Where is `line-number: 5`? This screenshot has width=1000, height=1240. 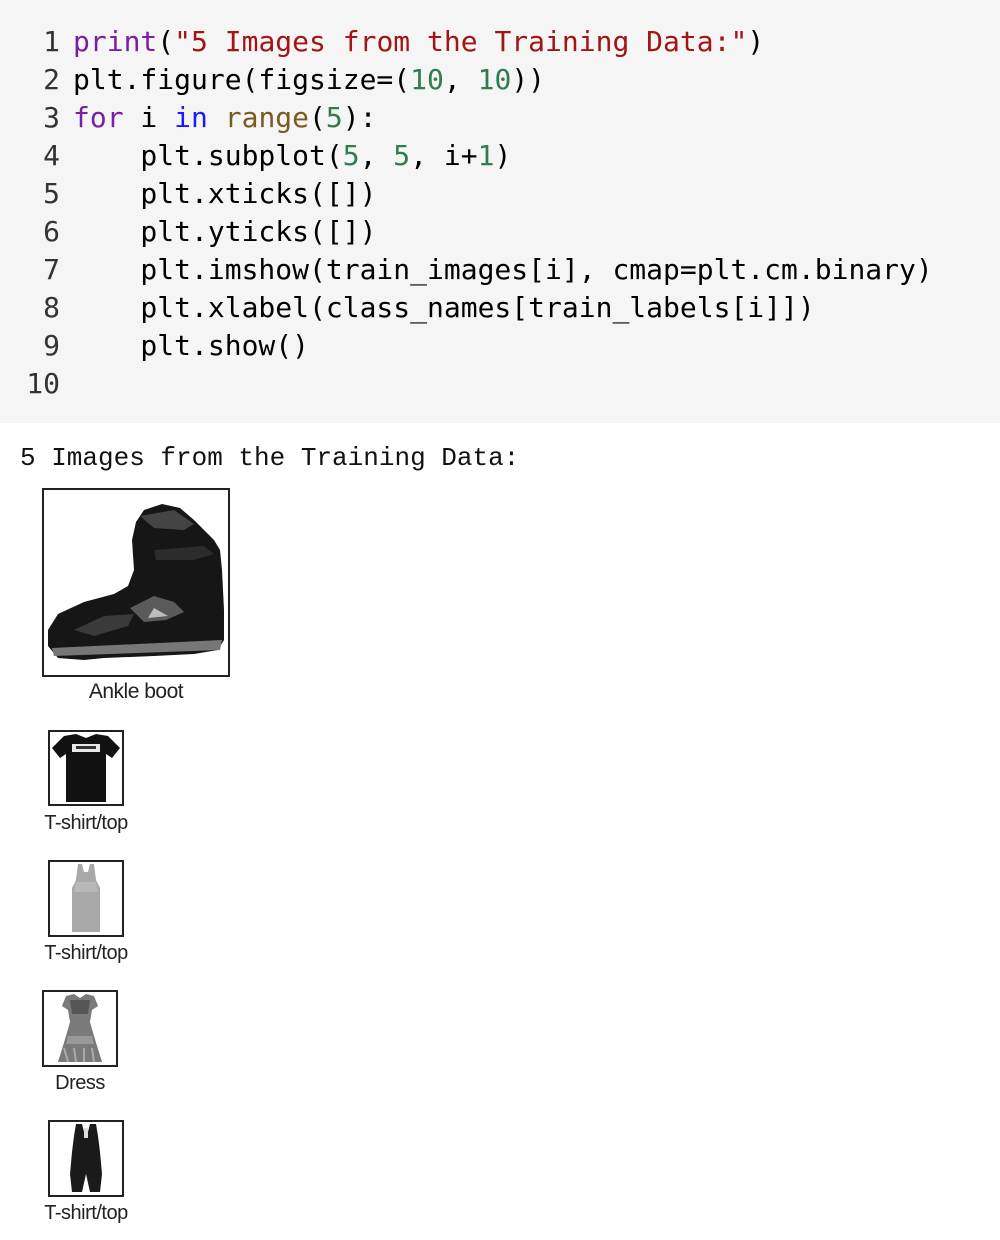 line-number: 5 is located at coordinates (51, 193).